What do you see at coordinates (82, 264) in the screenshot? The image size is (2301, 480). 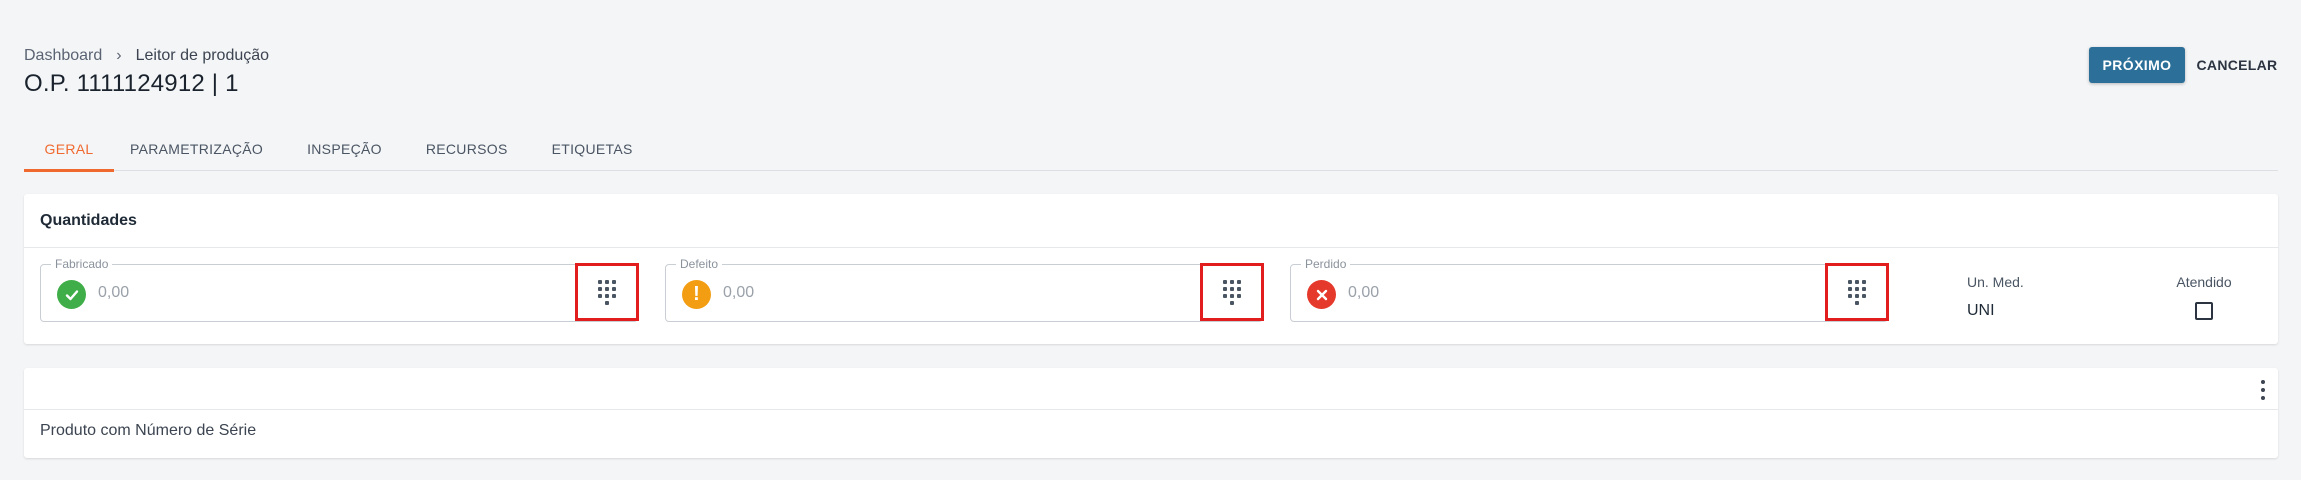 I see `fabricado-label: Fabricado` at bounding box center [82, 264].